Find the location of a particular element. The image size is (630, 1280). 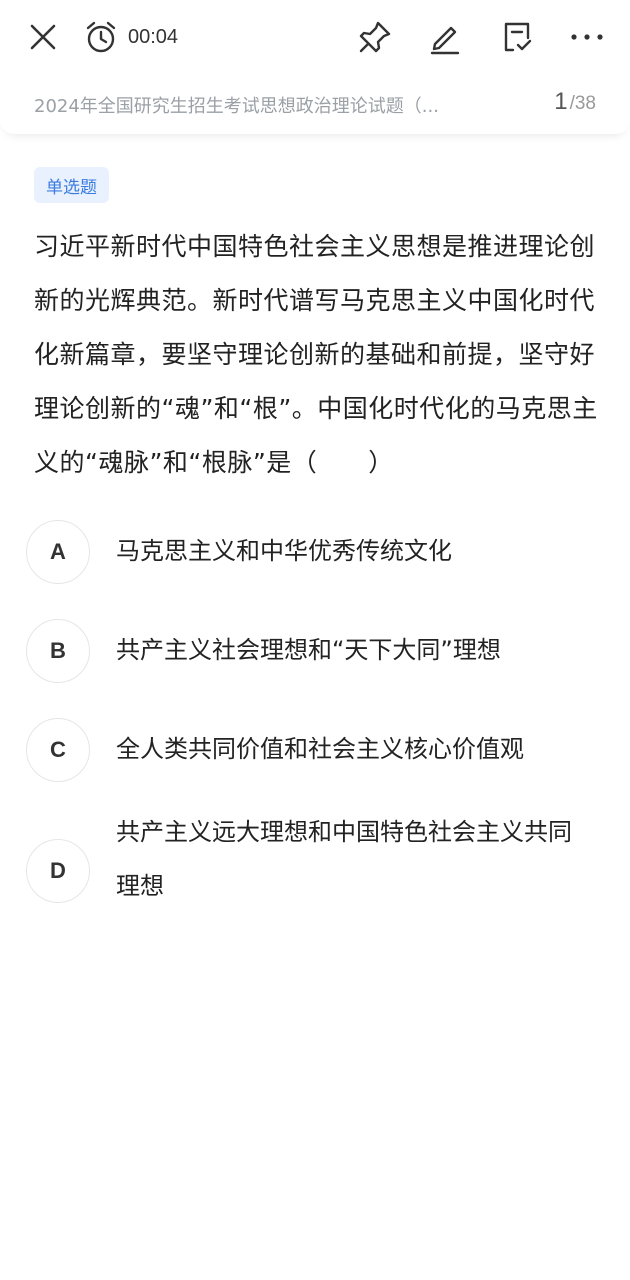

option-d: D 共产主义远大理想和中国特色社会主义共同理想 is located at coordinates (316, 865).